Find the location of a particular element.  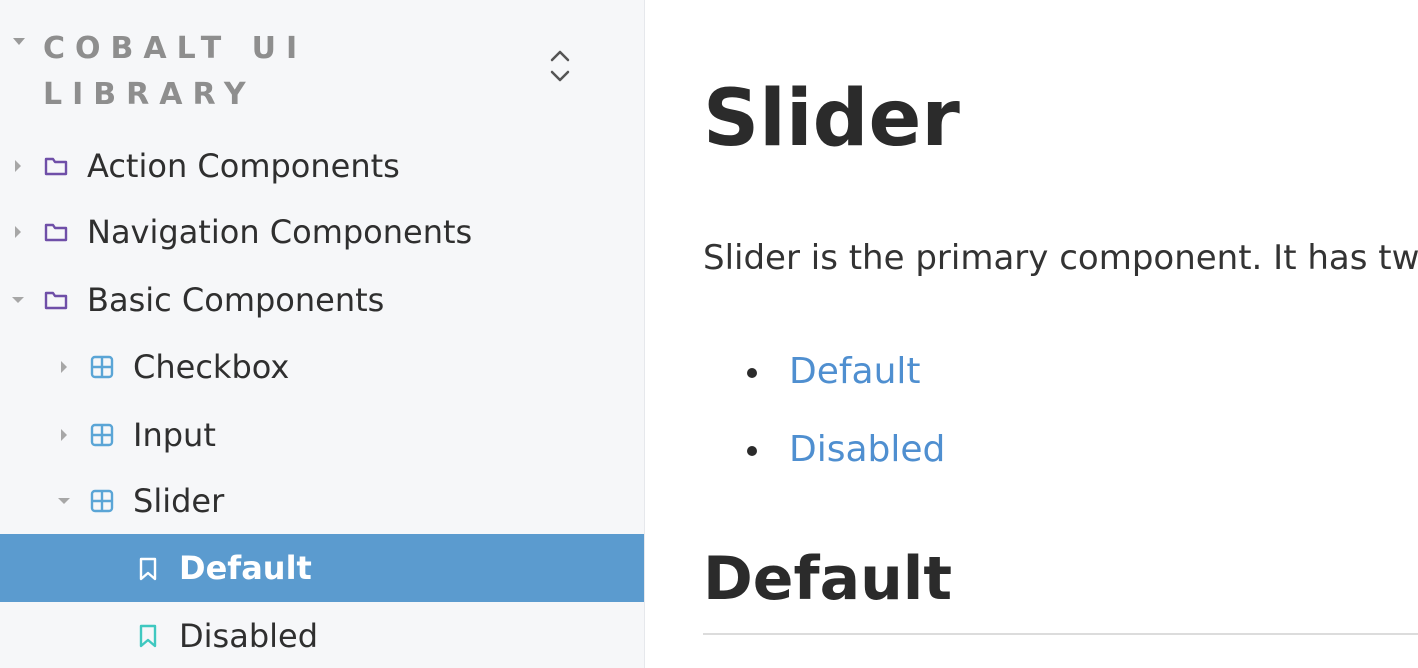

tree-item-navigation-components: Navigation Components is located at coordinates (322, 232).